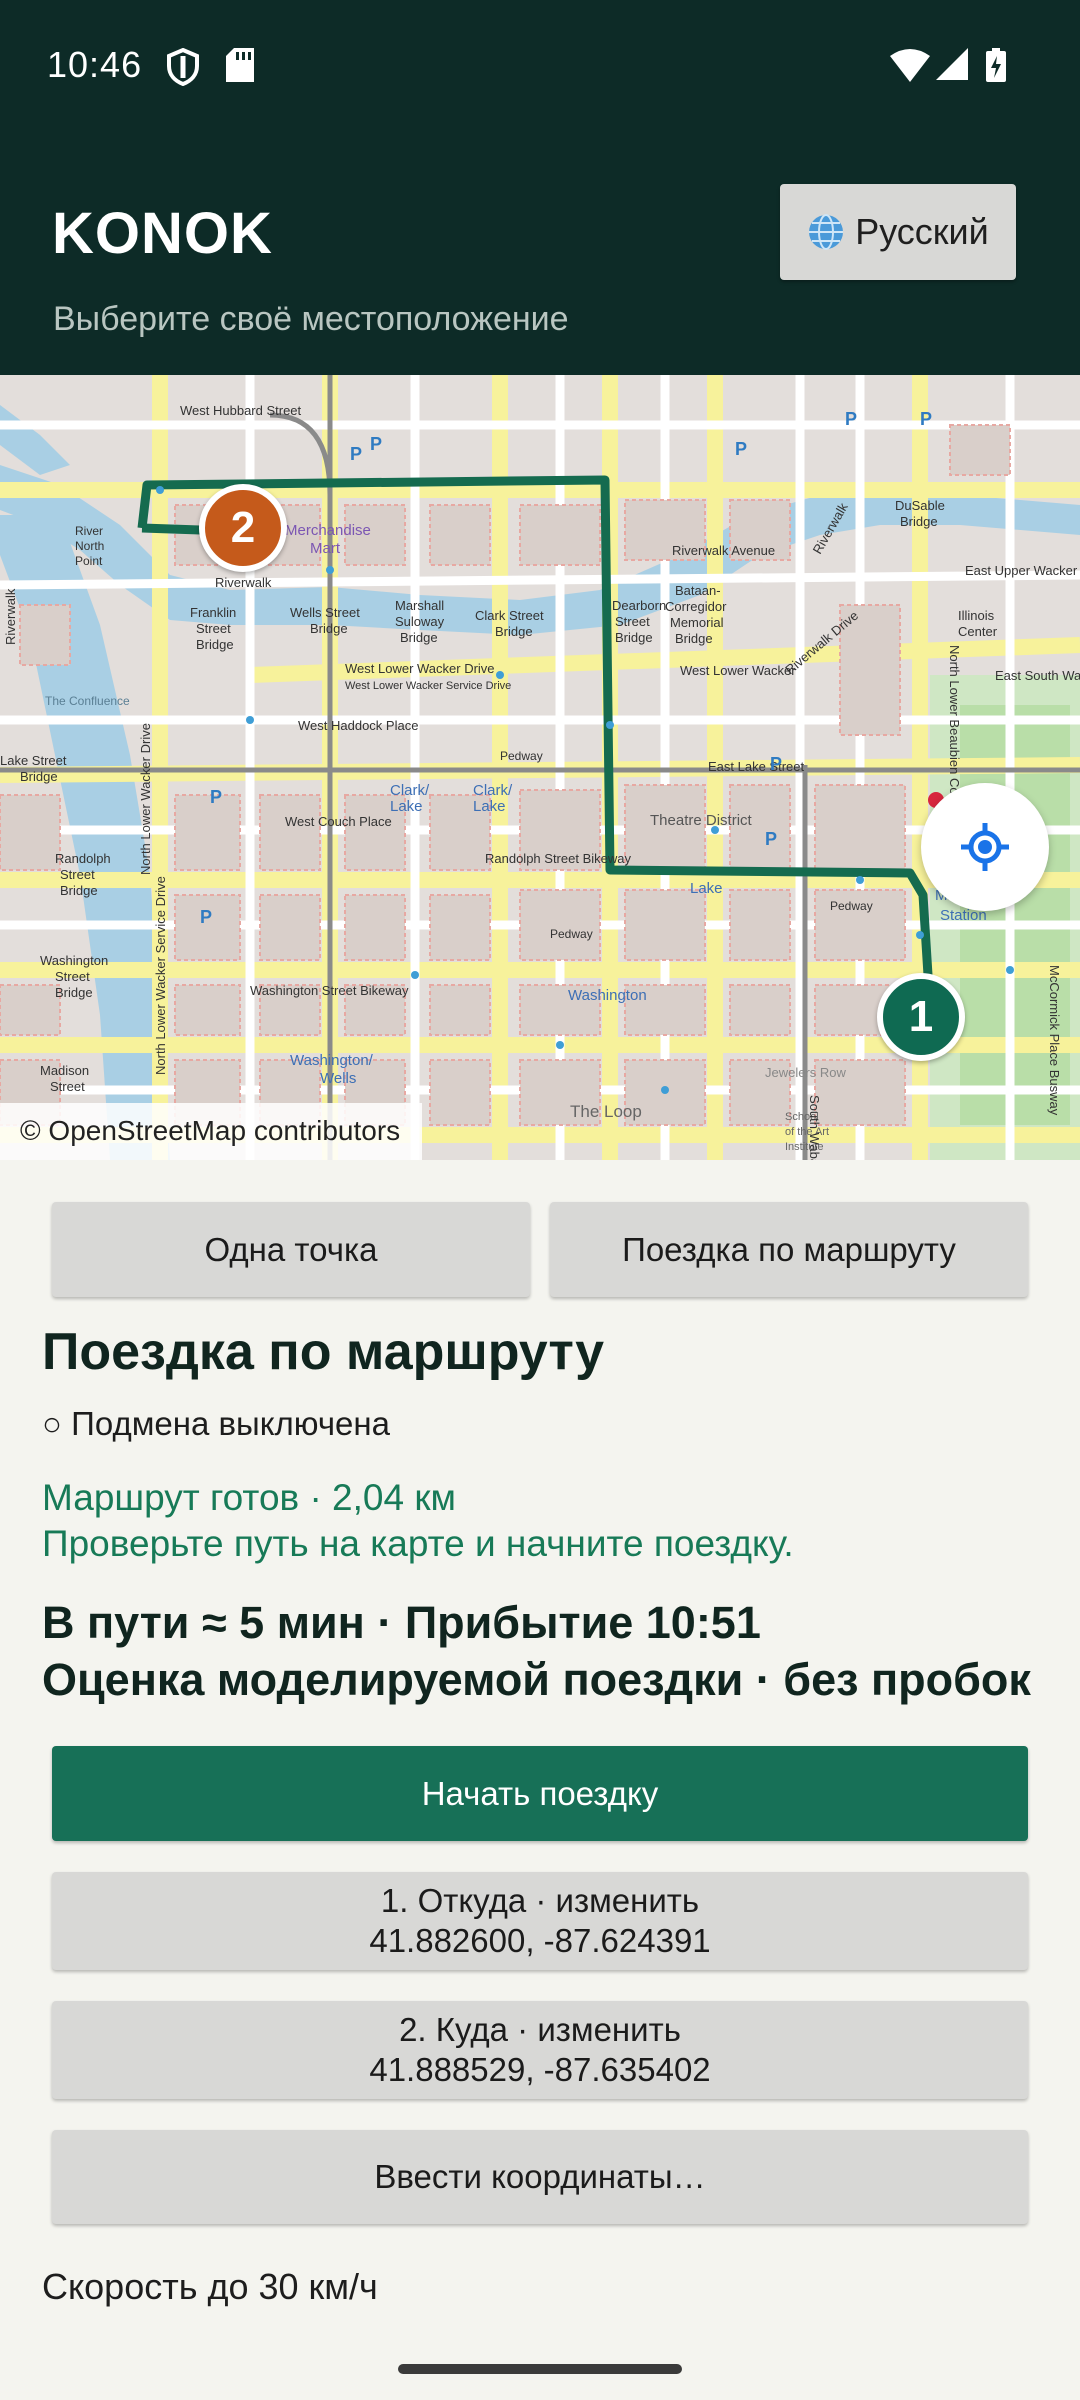  Describe the element at coordinates (89, 561) in the screenshot. I see `map-label-river-north-3: Point` at that location.